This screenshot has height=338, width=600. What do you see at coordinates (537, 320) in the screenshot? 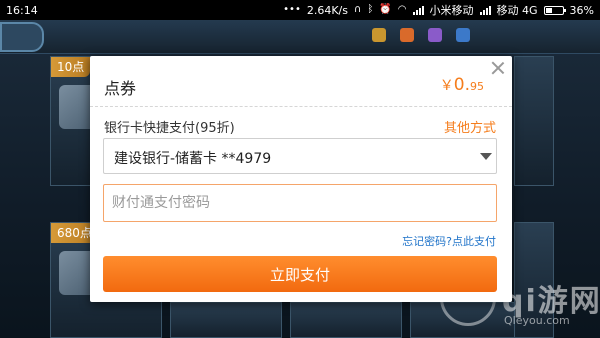
I see `watermark-url: Qleyou.com` at bounding box center [537, 320].